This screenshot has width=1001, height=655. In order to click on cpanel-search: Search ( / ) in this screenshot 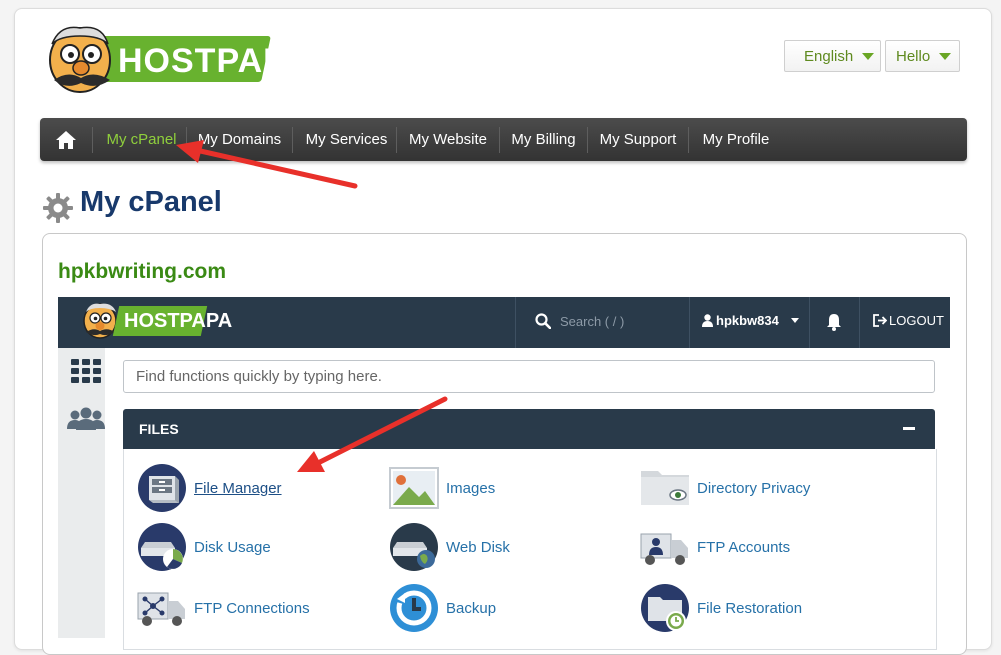, I will do `click(579, 321)`.